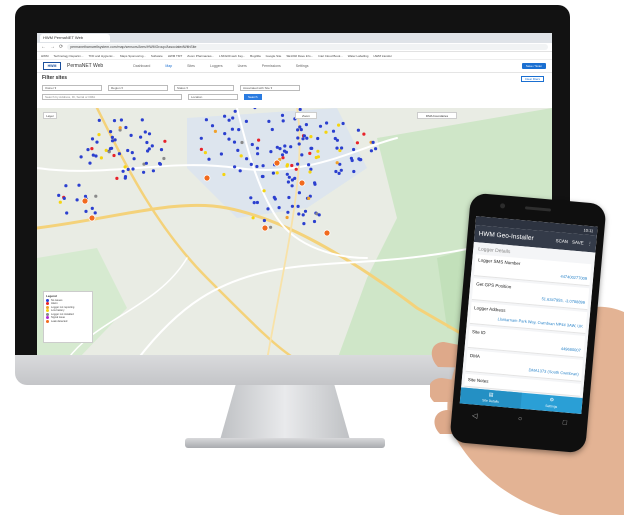  What do you see at coordinates (578, 242) in the screenshot?
I see `phone-action-save: SAVE` at bounding box center [578, 242].